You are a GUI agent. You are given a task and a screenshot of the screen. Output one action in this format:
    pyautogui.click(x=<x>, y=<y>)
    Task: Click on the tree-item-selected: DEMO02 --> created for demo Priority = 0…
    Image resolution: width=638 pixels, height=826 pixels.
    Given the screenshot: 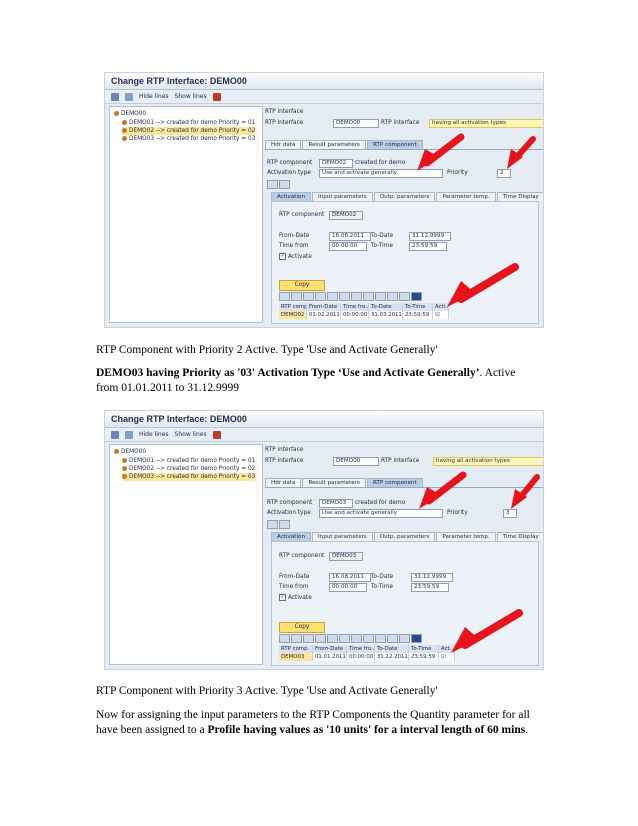 What is the action you would take?
    pyautogui.click(x=189, y=131)
    